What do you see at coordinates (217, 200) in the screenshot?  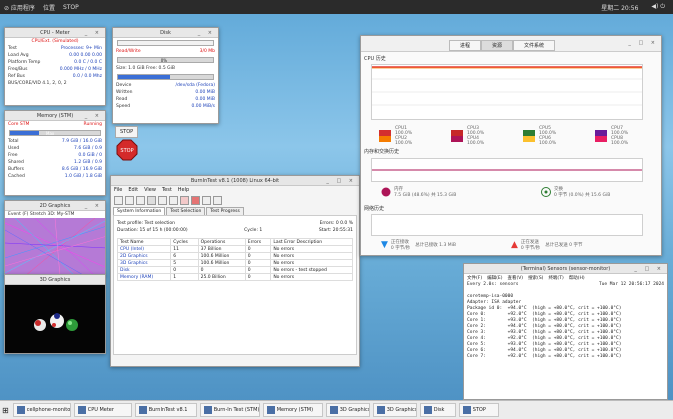 I see `wrench-icon` at bounding box center [217, 200].